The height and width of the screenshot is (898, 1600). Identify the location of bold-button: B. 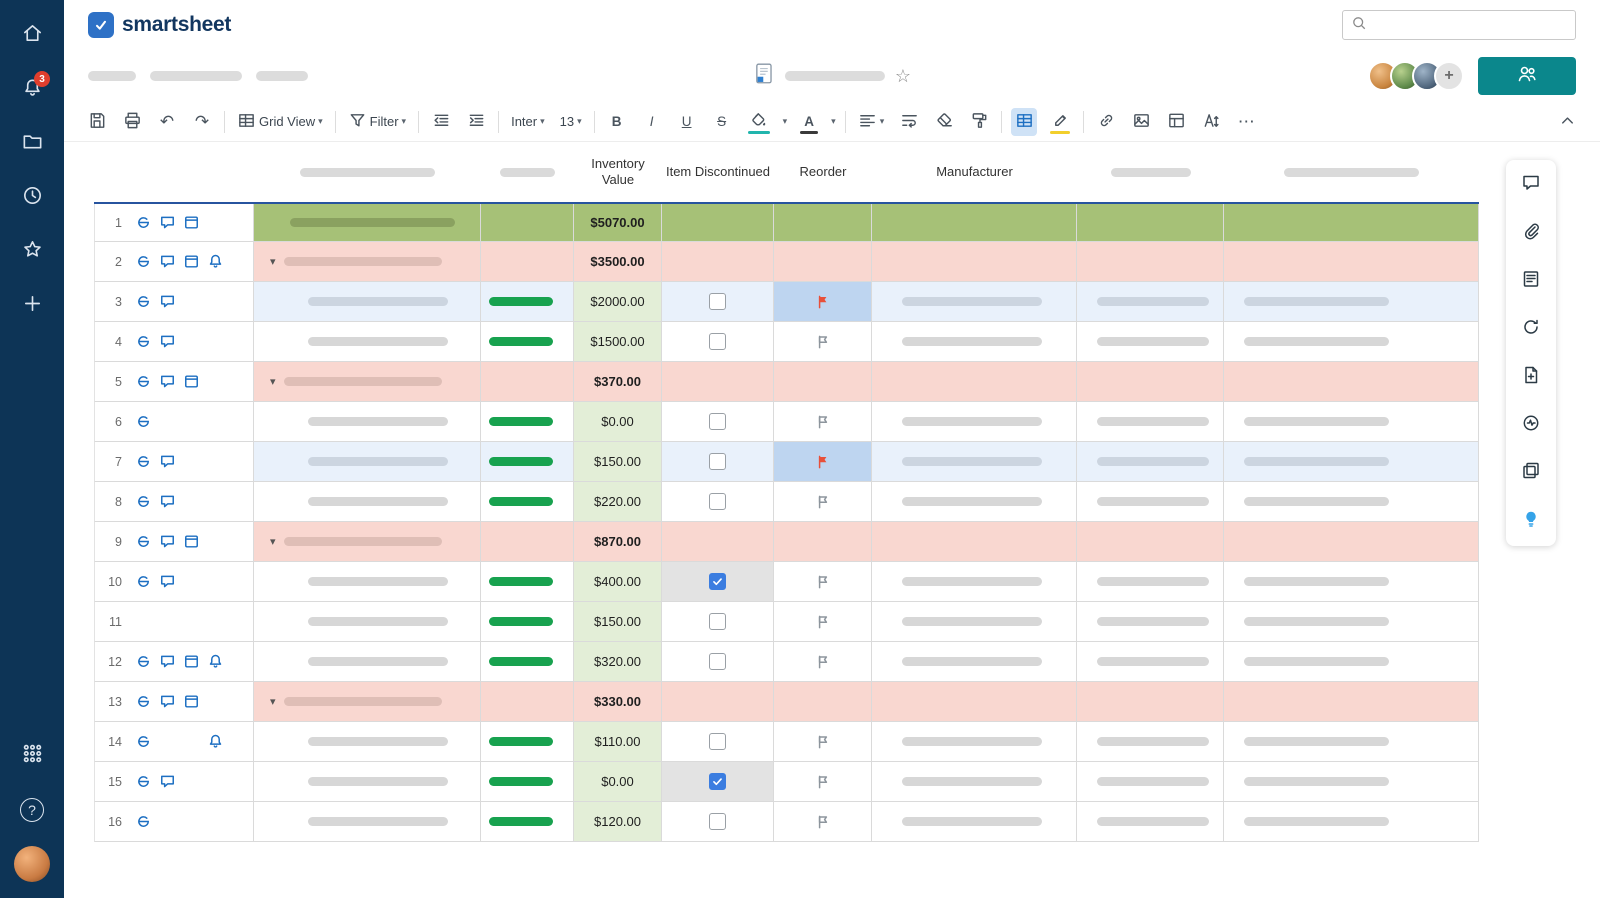
(617, 122).